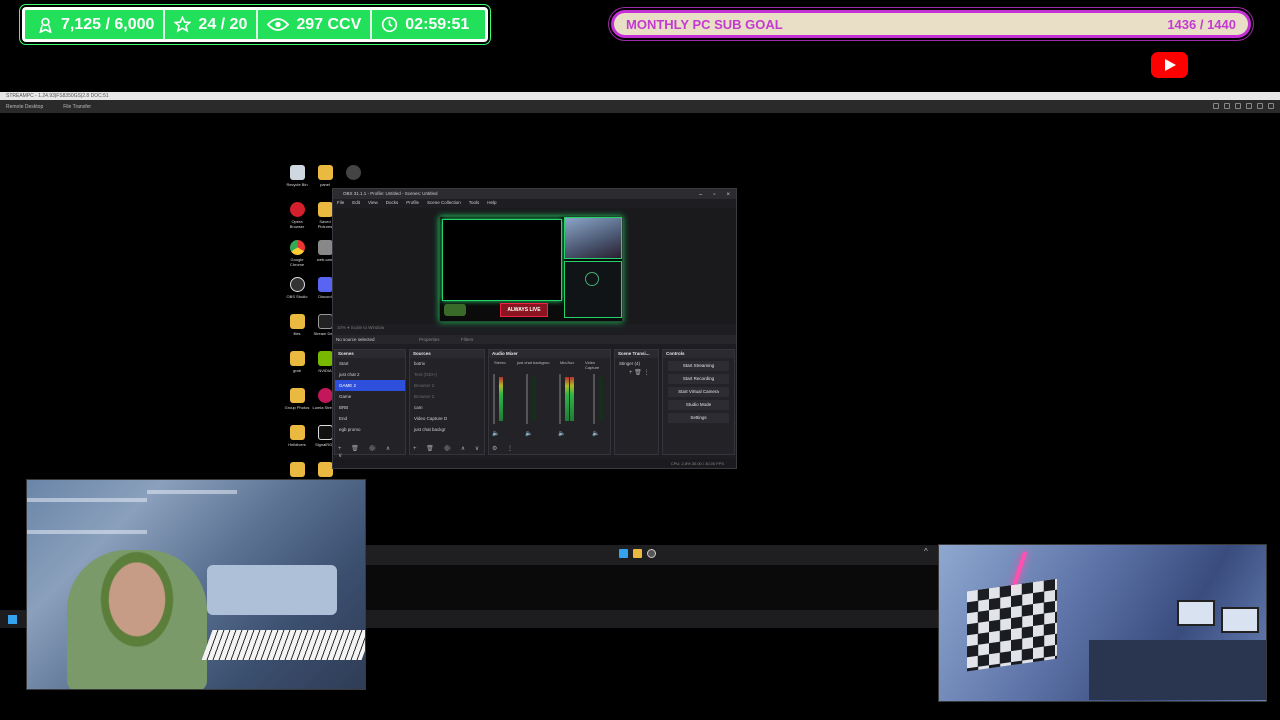 This screenshot has width=1280, height=720. What do you see at coordinates (444, 203) in the screenshot?
I see `menu-scene-collection: Scene Collection` at bounding box center [444, 203].